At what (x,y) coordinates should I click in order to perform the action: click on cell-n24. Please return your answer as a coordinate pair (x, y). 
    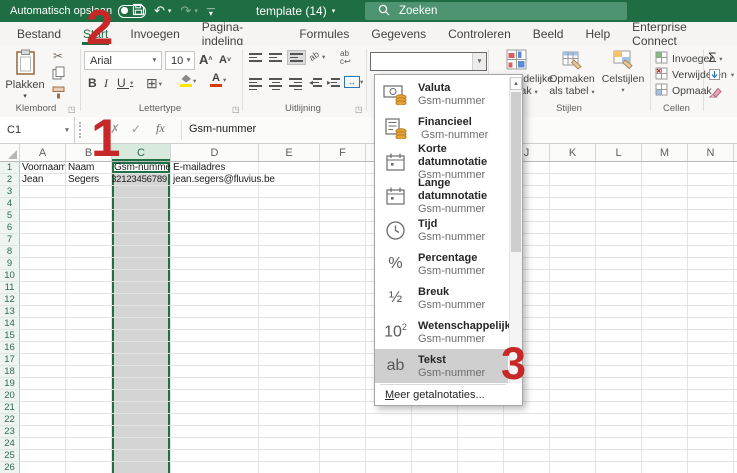
    Looking at the image, I should click on (711, 444).